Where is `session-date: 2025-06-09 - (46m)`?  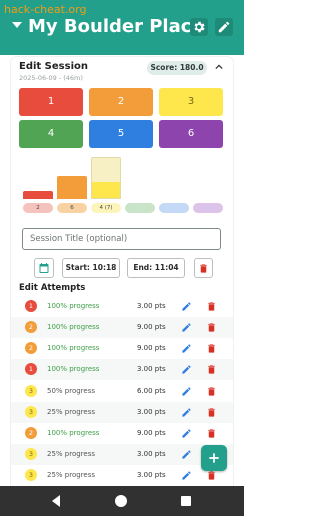 session-date: 2025-06-09 - (46m) is located at coordinates (51, 78).